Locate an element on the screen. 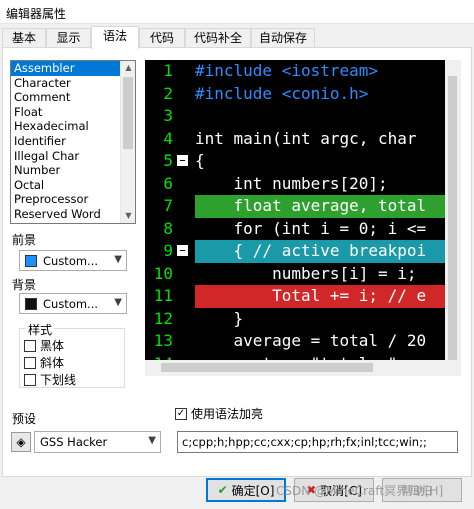  foreground-color-select: Custom... ▼ is located at coordinates (73, 260).